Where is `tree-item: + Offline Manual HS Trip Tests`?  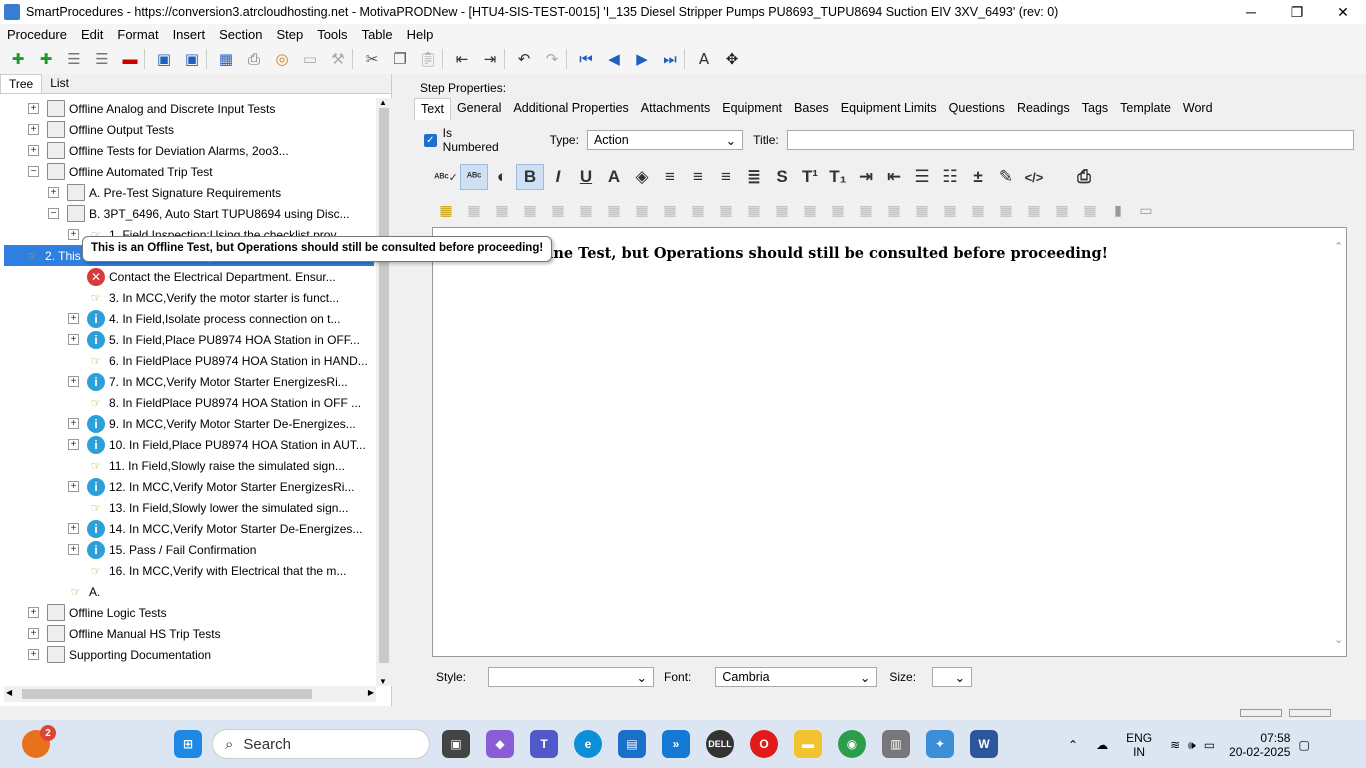 tree-item: + Offline Manual HS Trip Tests is located at coordinates (124, 633).